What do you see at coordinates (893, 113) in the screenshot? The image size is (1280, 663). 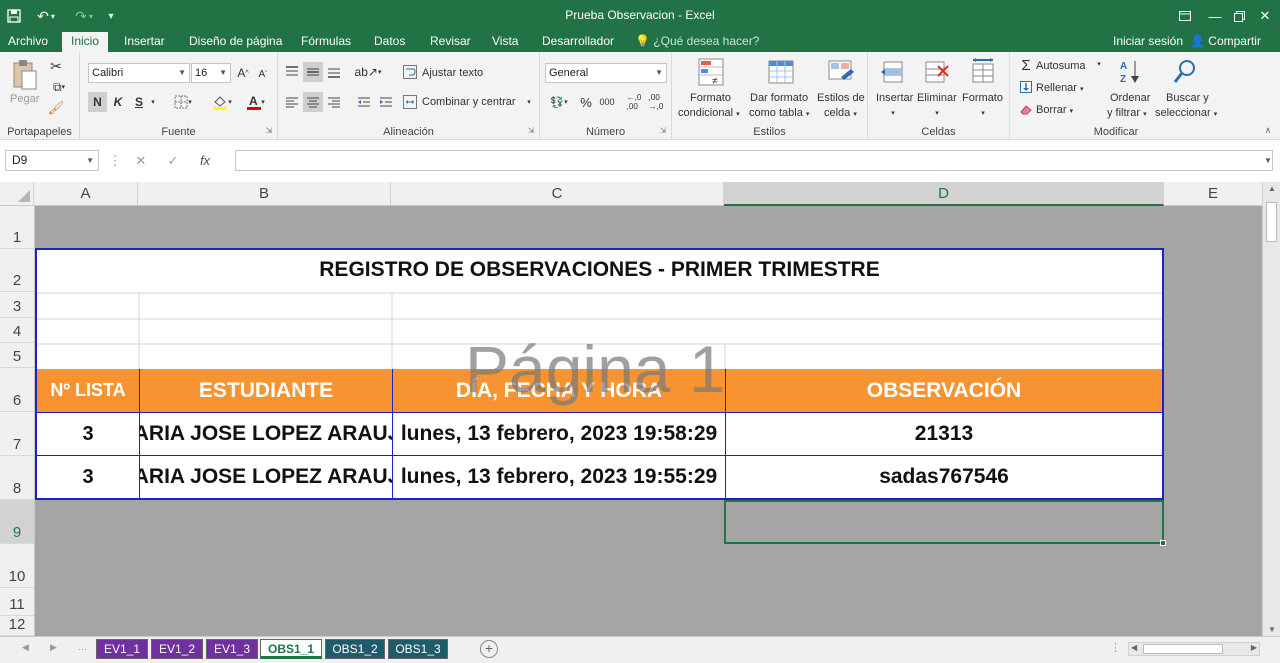 I see `insert-dropdown-icon: ▾` at bounding box center [893, 113].